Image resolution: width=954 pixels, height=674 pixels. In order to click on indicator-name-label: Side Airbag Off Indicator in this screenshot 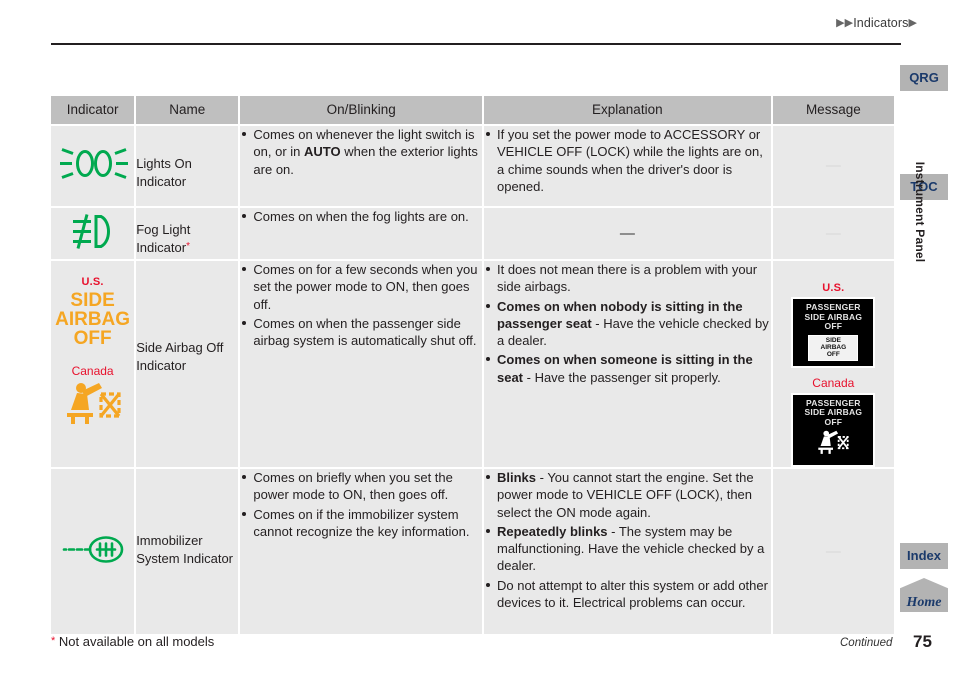, I will do `click(180, 356)`.